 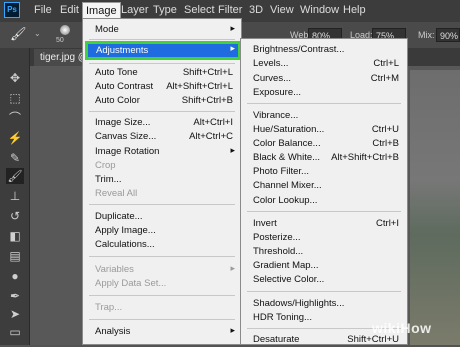 What do you see at coordinates (162, 87) in the screenshot?
I see `menu-item-auto-contrast: Auto Contrast Alt+Shift+Ctrl+L` at bounding box center [162, 87].